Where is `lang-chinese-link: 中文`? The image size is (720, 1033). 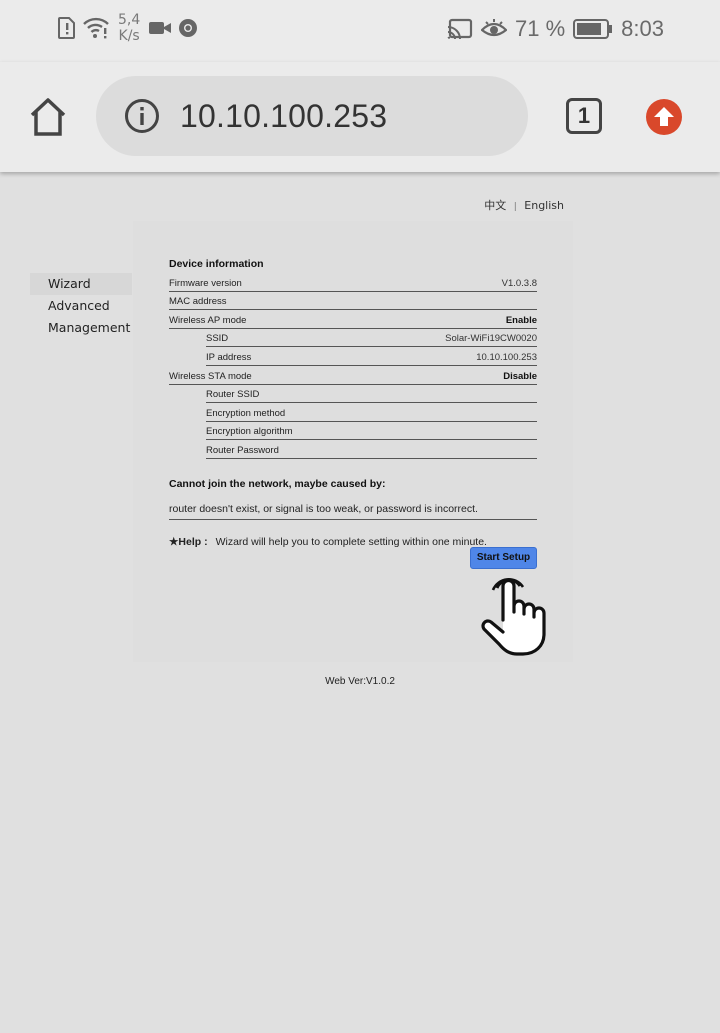
lang-chinese-link: 中文 is located at coordinates (495, 205).